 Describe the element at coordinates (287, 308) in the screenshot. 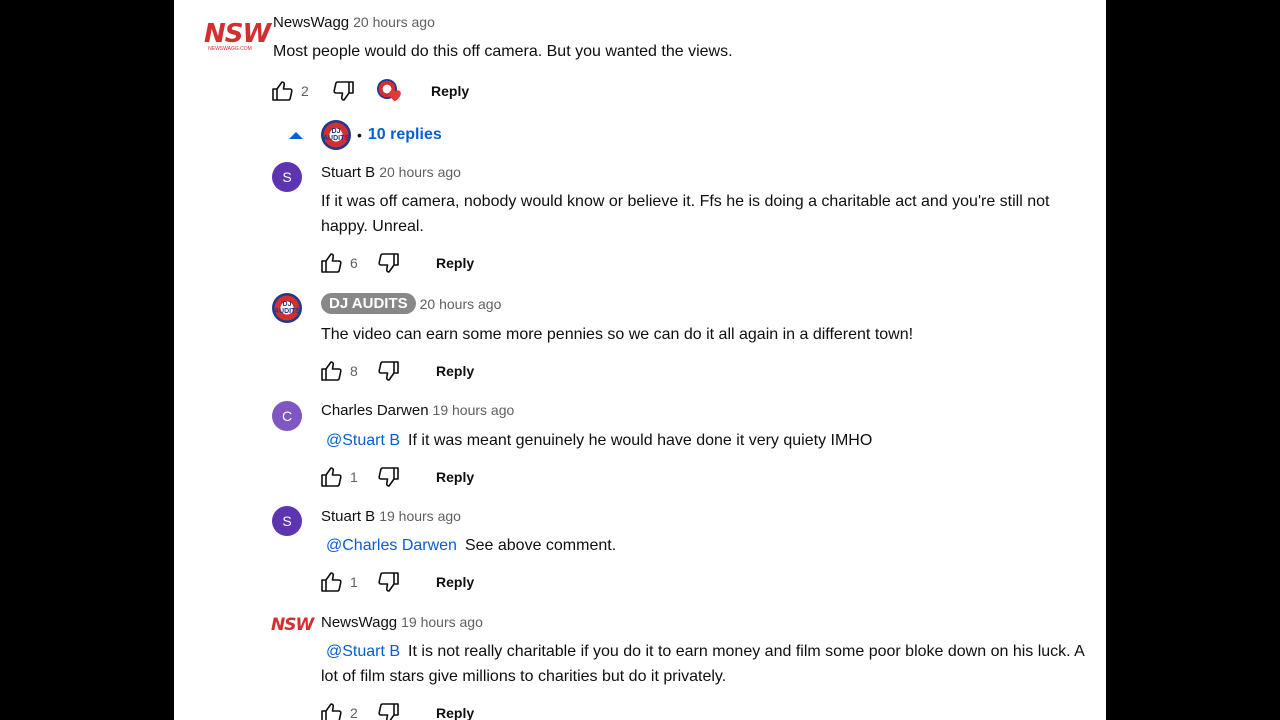

I see `avatar-dj-audits: DJ AUDITS` at that location.